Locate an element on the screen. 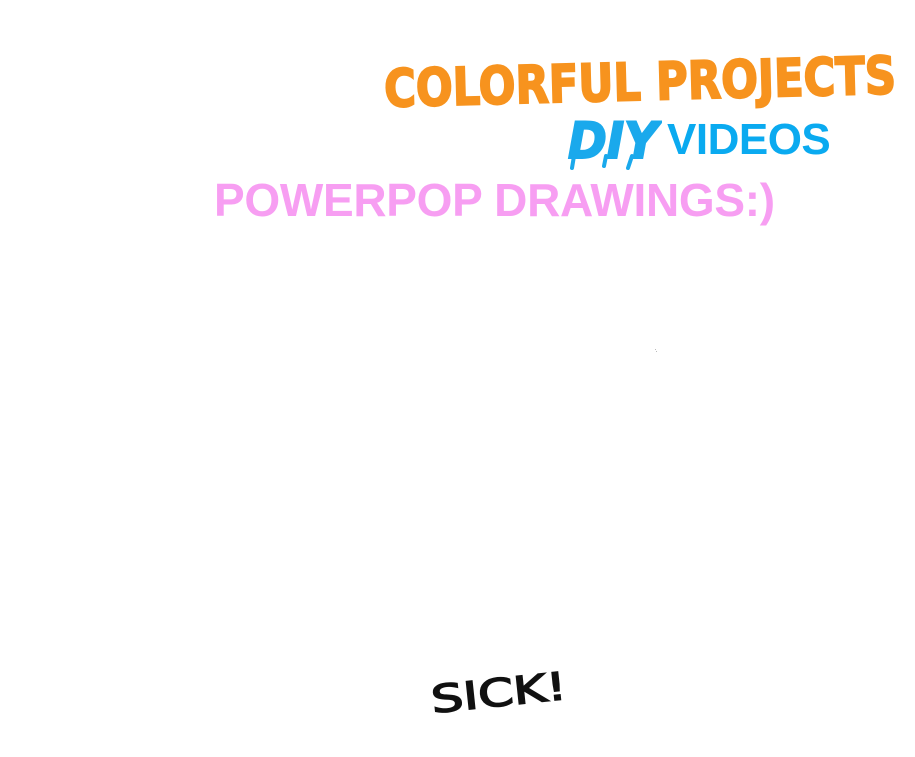 Image resolution: width=915 pixels, height=757 pixels. sick-text: SICK! is located at coordinates (499, 691).